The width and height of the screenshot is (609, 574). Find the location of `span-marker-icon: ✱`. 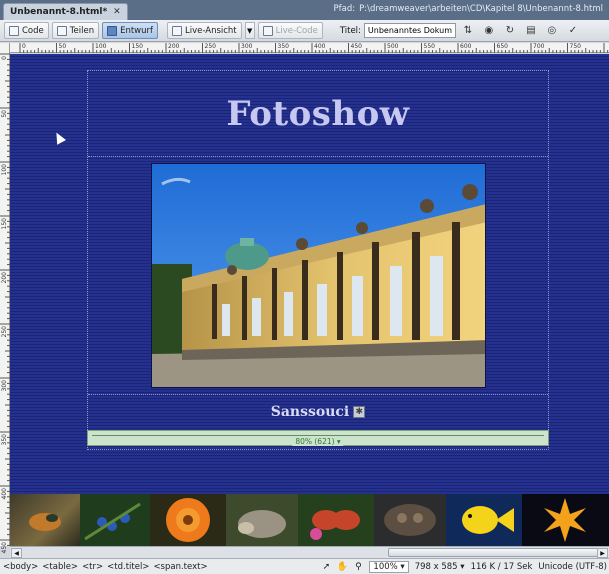

span-marker-icon: ✱ is located at coordinates (359, 411).